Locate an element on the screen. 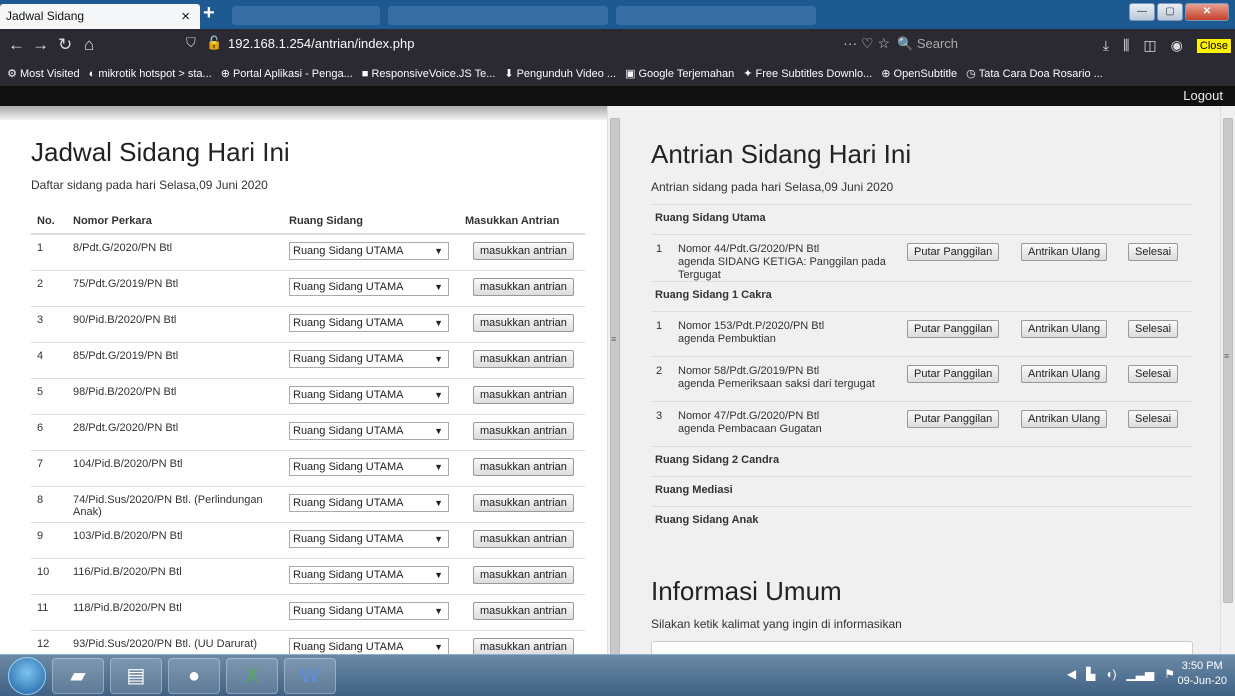 Image resolution: width=1235 pixels, height=696 pixels. home-icon: ⌂ is located at coordinates (89, 45).